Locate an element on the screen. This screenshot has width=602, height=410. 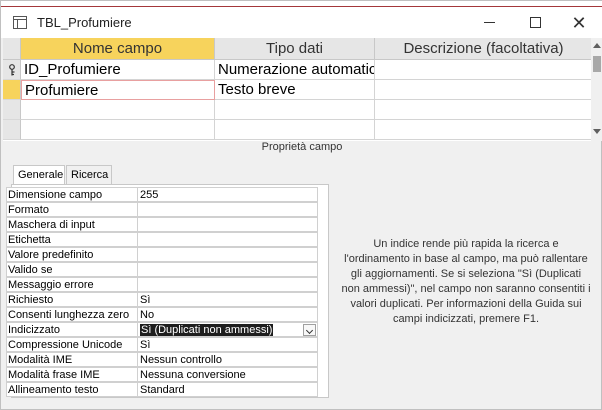
primary-key-icon is located at coordinates (12, 70).